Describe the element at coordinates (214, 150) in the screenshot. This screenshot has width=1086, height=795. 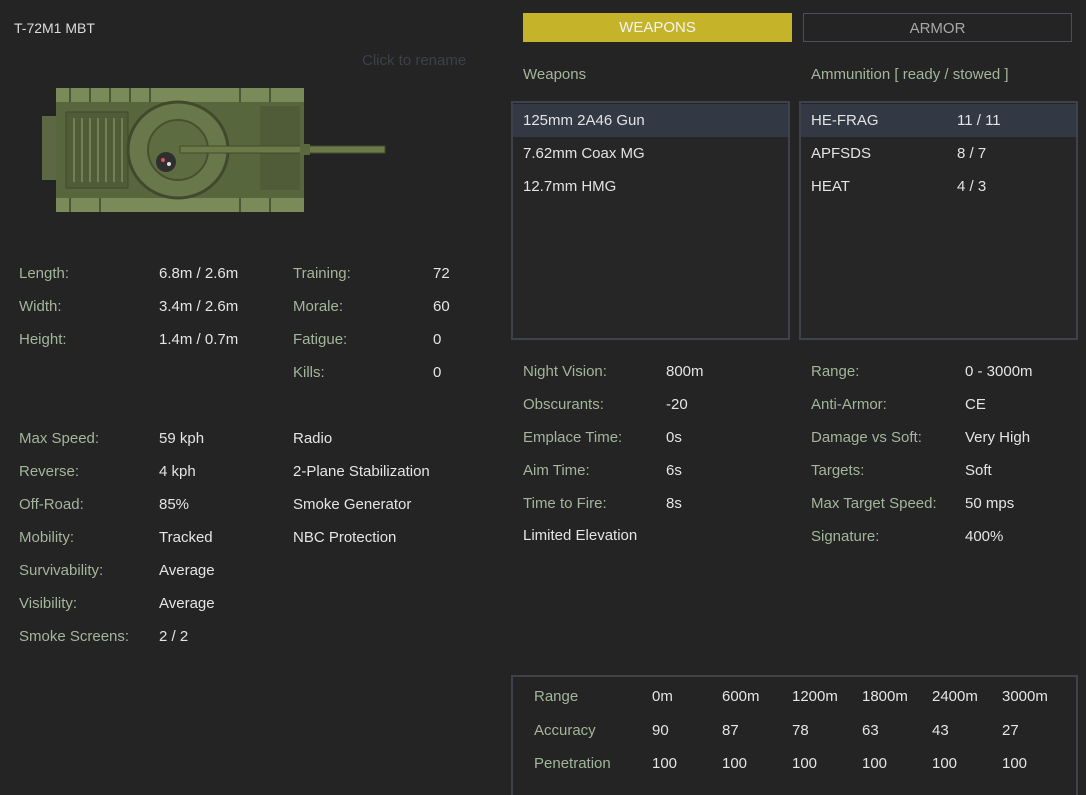
I see `tank-top-view-image` at that location.